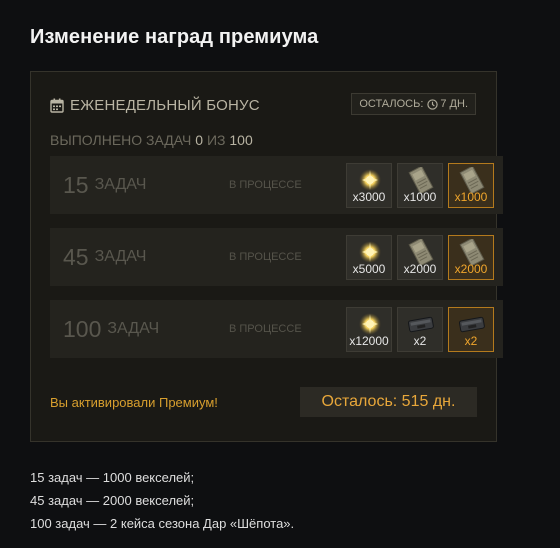 This screenshot has width=560, height=548. What do you see at coordinates (369, 341) in the screenshot?
I see `reward-quantity: x12000` at bounding box center [369, 341].